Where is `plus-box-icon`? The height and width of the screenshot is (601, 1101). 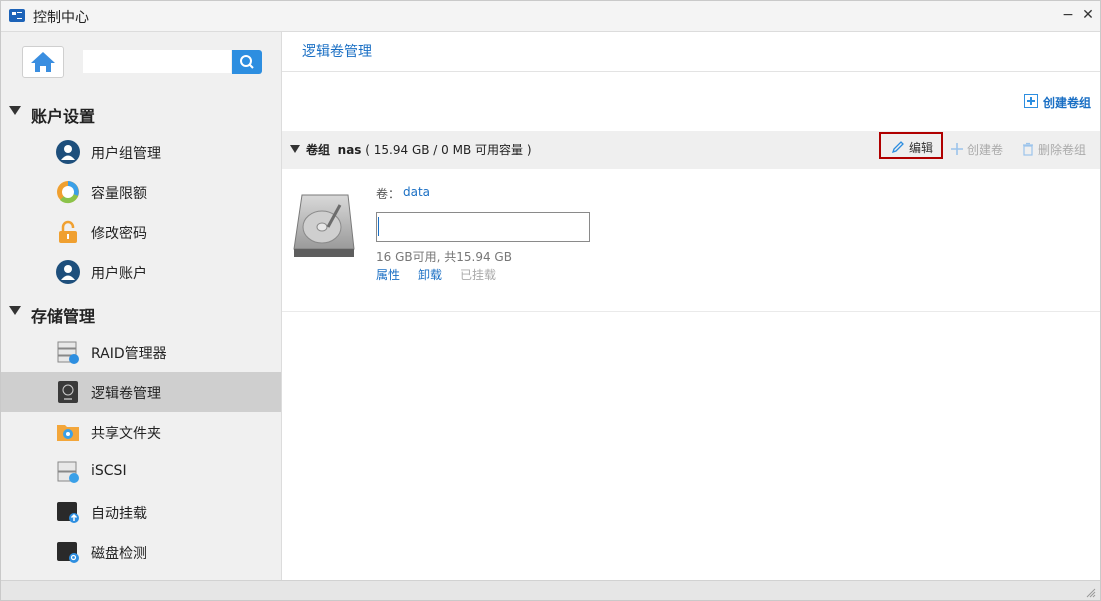
plus-box-icon is located at coordinates (1031, 101).